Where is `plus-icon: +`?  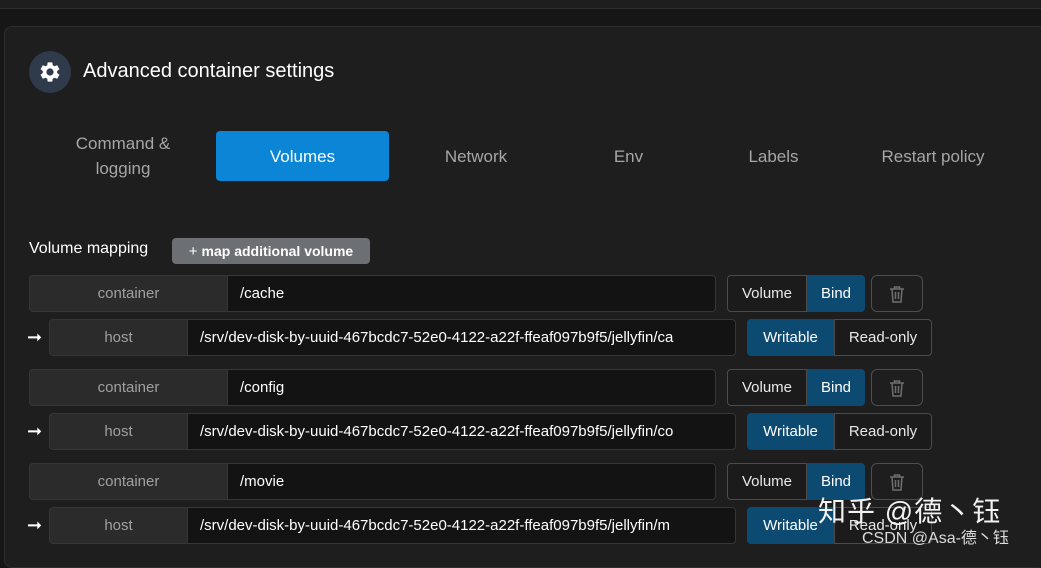 plus-icon: + is located at coordinates (193, 251).